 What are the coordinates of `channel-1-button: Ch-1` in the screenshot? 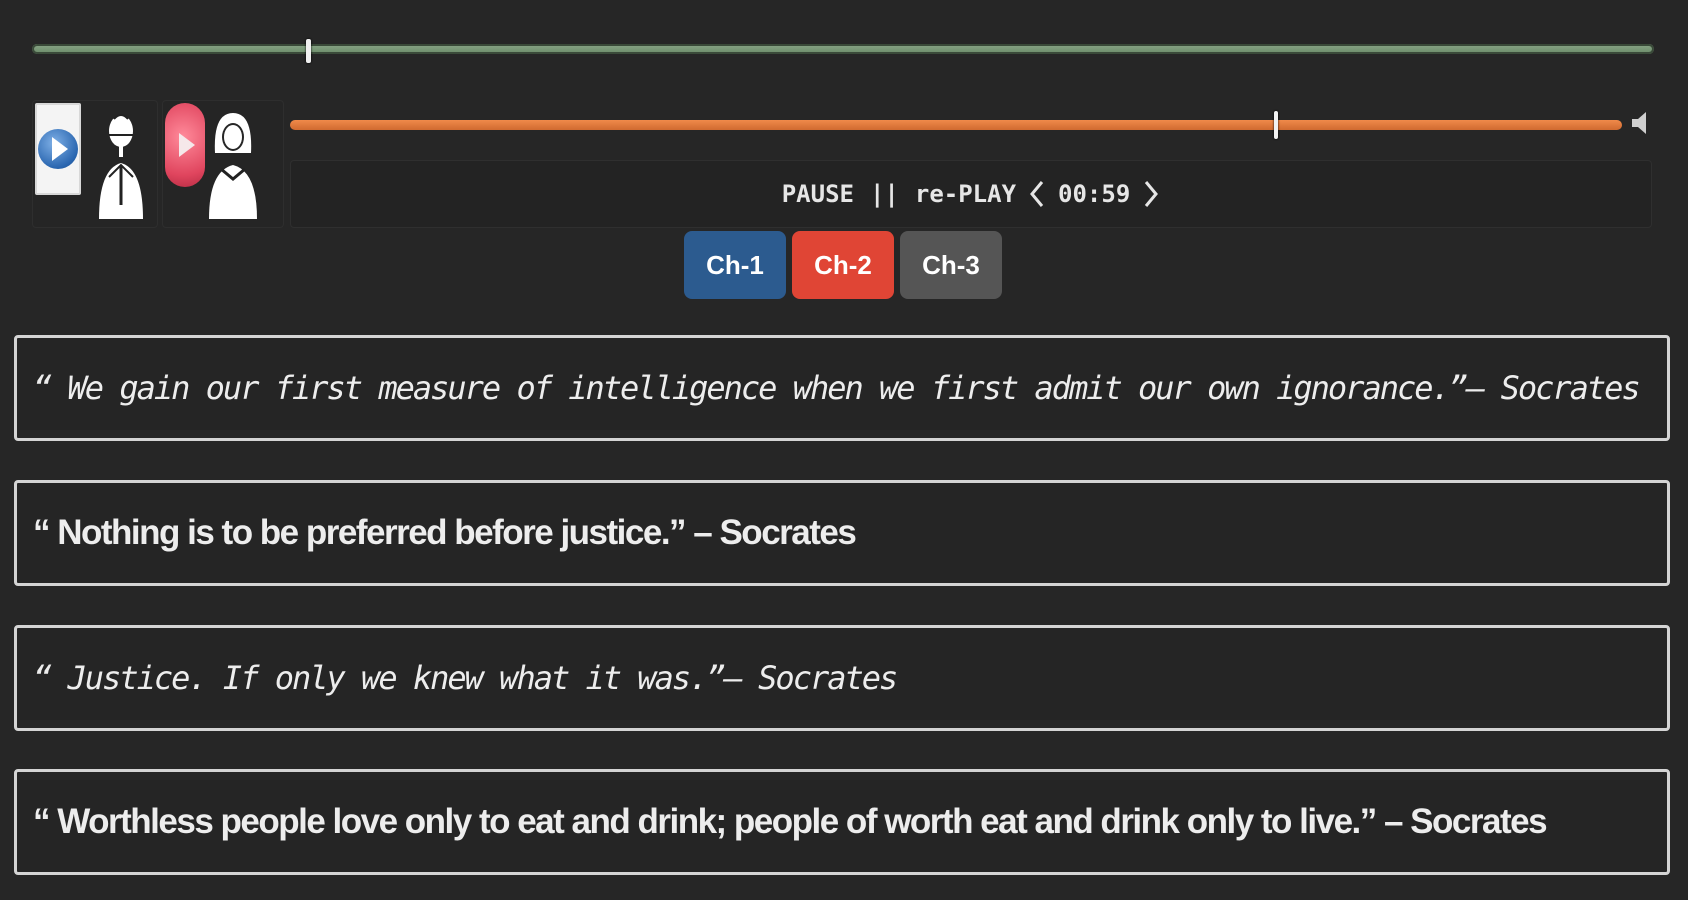 It's located at (735, 265).